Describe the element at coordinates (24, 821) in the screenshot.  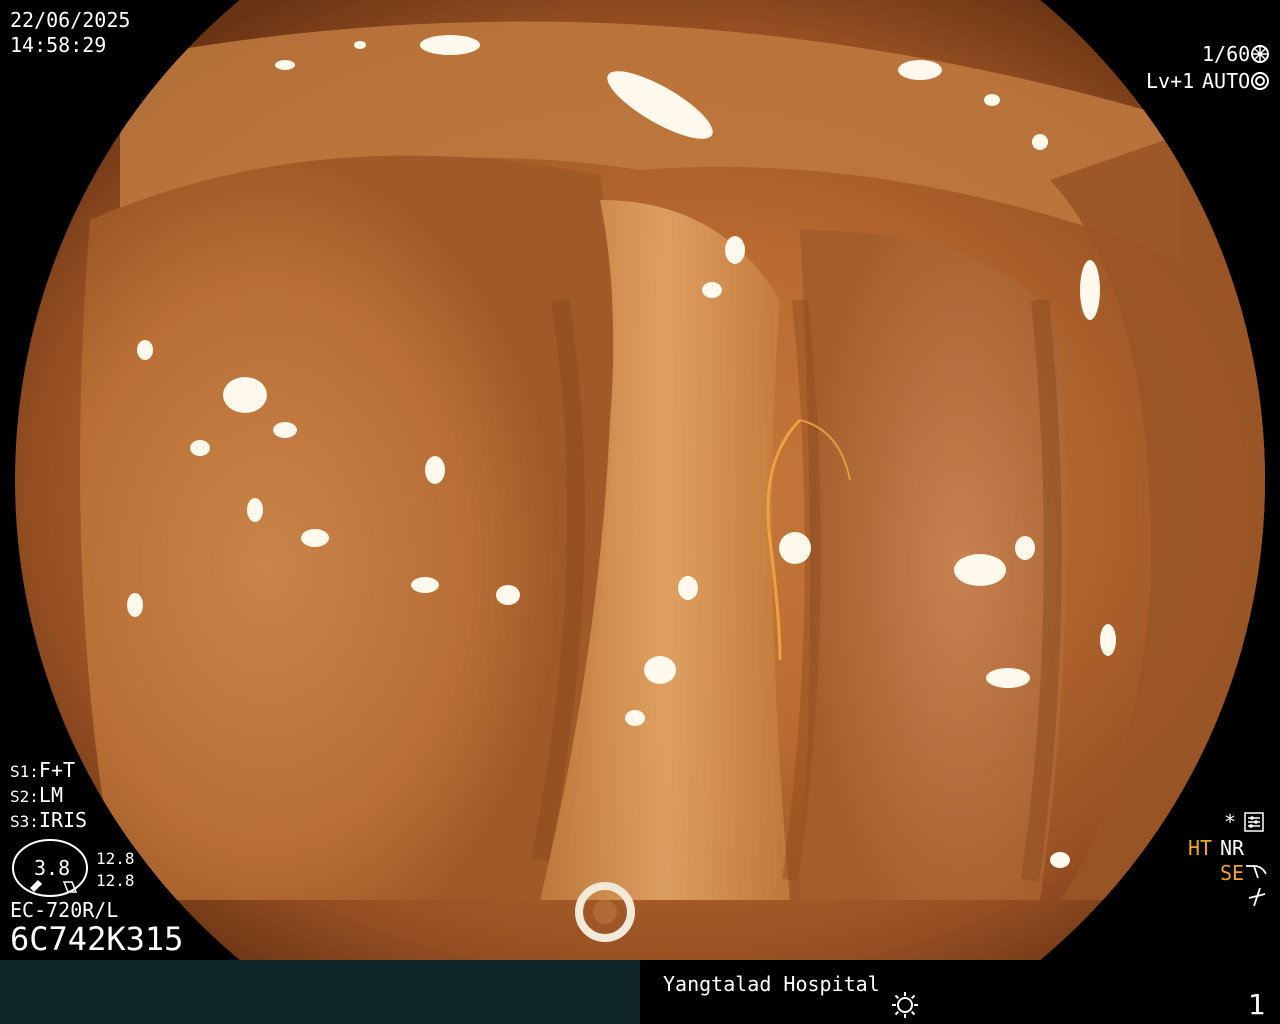
I see `s3-label: S3:` at that location.